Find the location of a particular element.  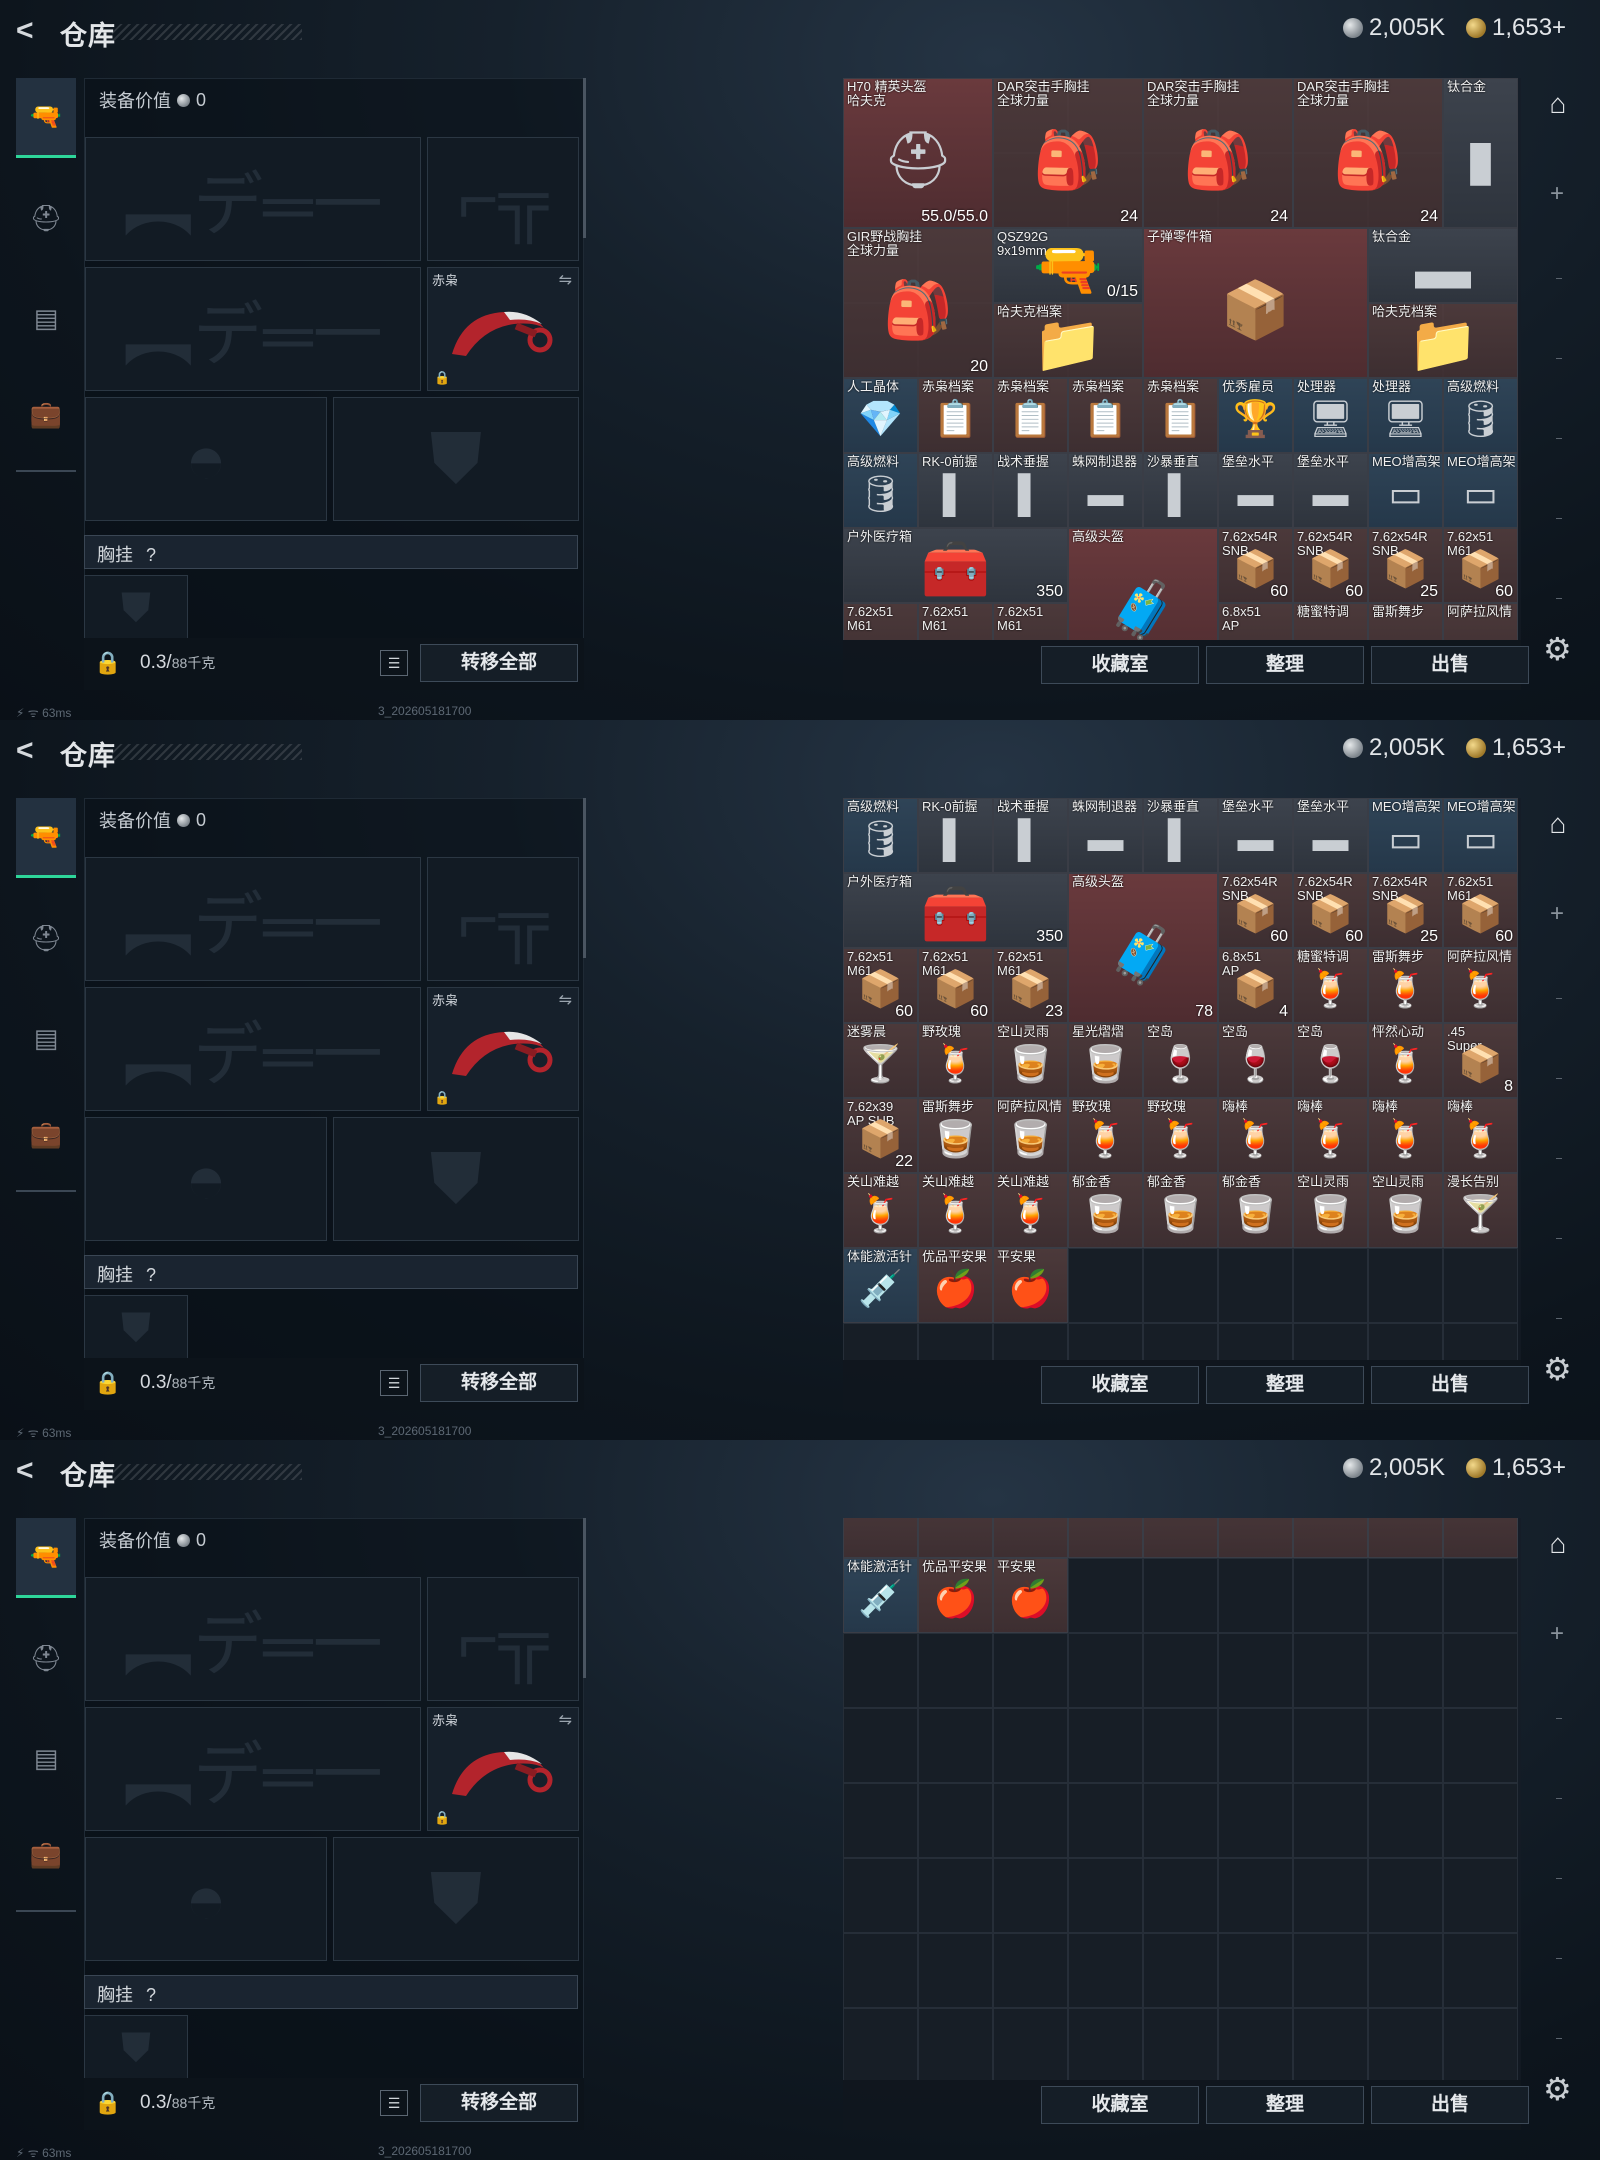

primary-weapon-slot: ︻デ═一 is located at coordinates (253, 199).